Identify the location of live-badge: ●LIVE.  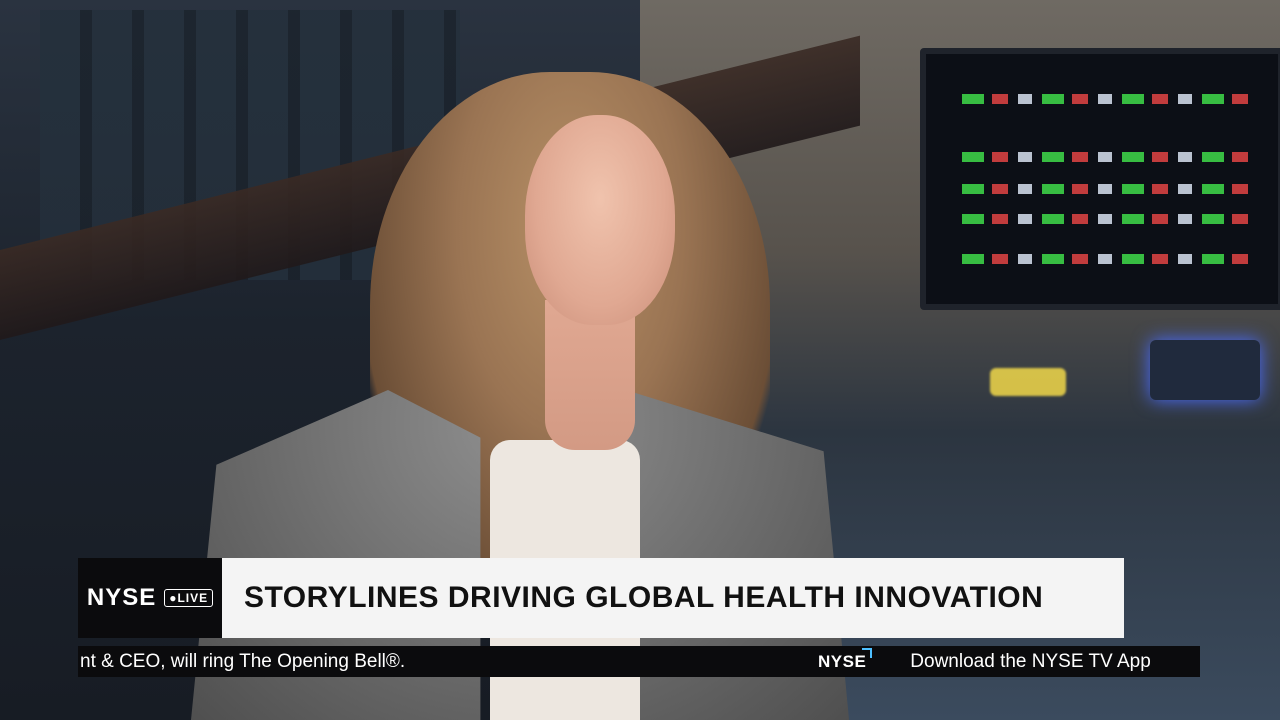
(189, 598).